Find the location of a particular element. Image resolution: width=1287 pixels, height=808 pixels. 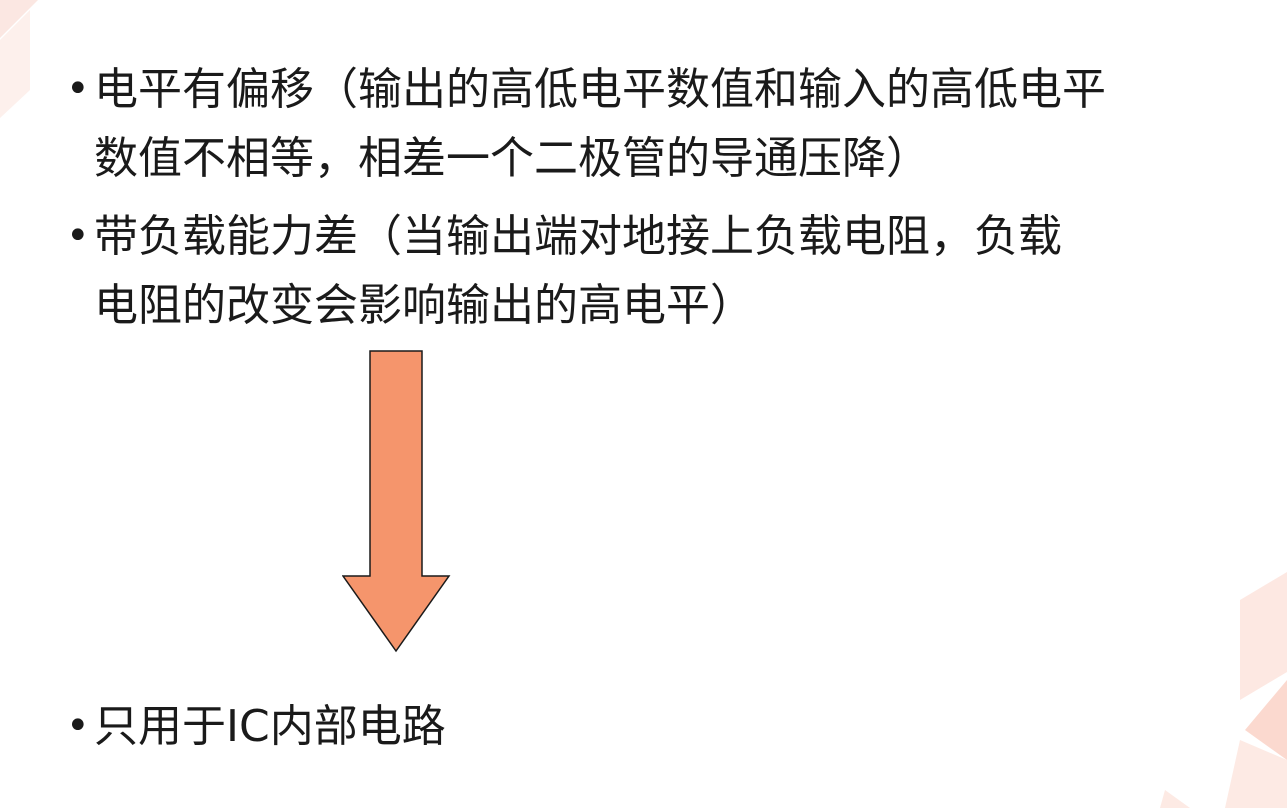

bullet-text: 带负载能力差（当输出端对地接上负载电阻，负载 电阻的改变会影响输出的高电平） is located at coordinates (578, 271).